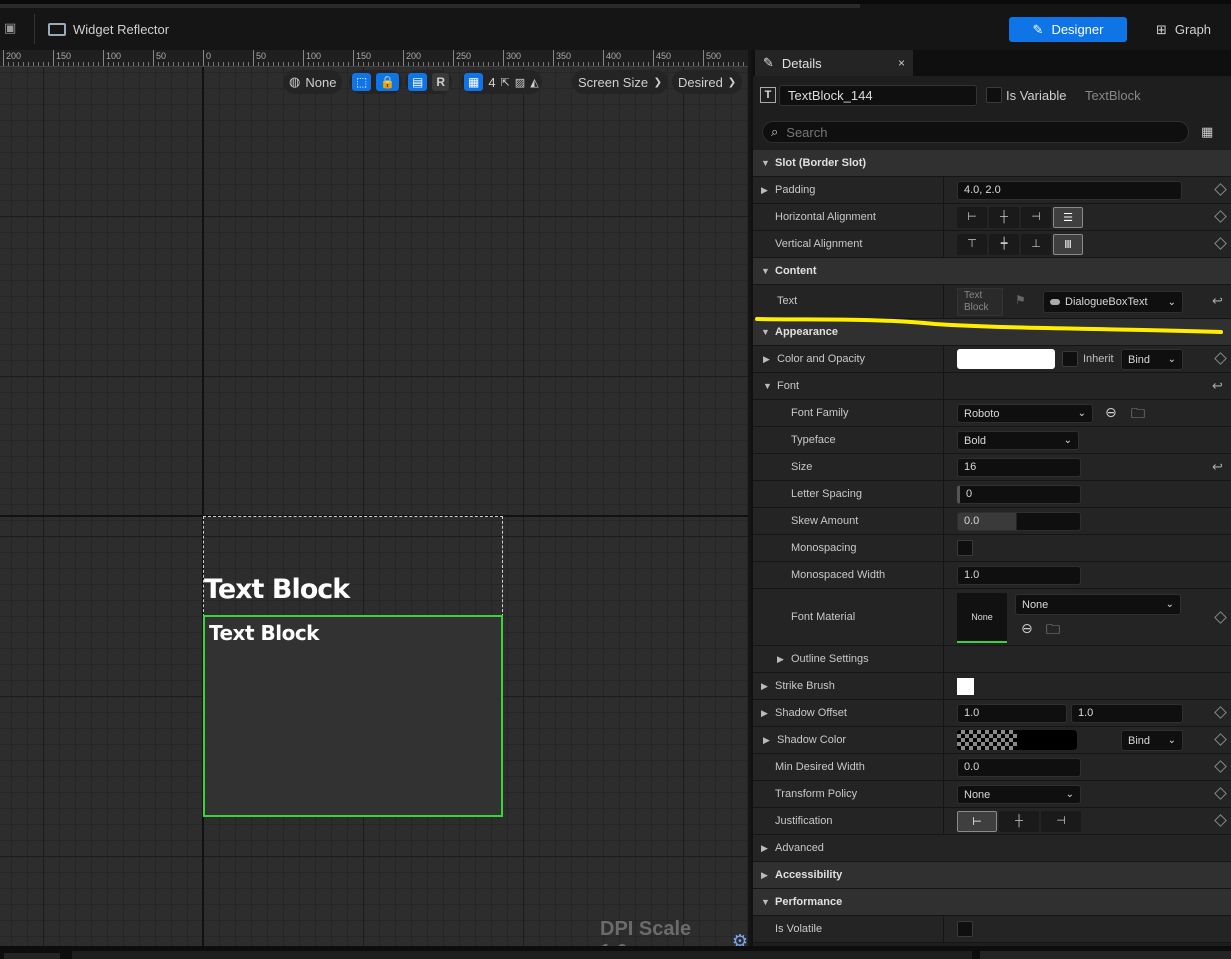 The width and height of the screenshot is (1231, 959). I want to click on fill-mode-dropdown: Desired ❯, so click(707, 82).